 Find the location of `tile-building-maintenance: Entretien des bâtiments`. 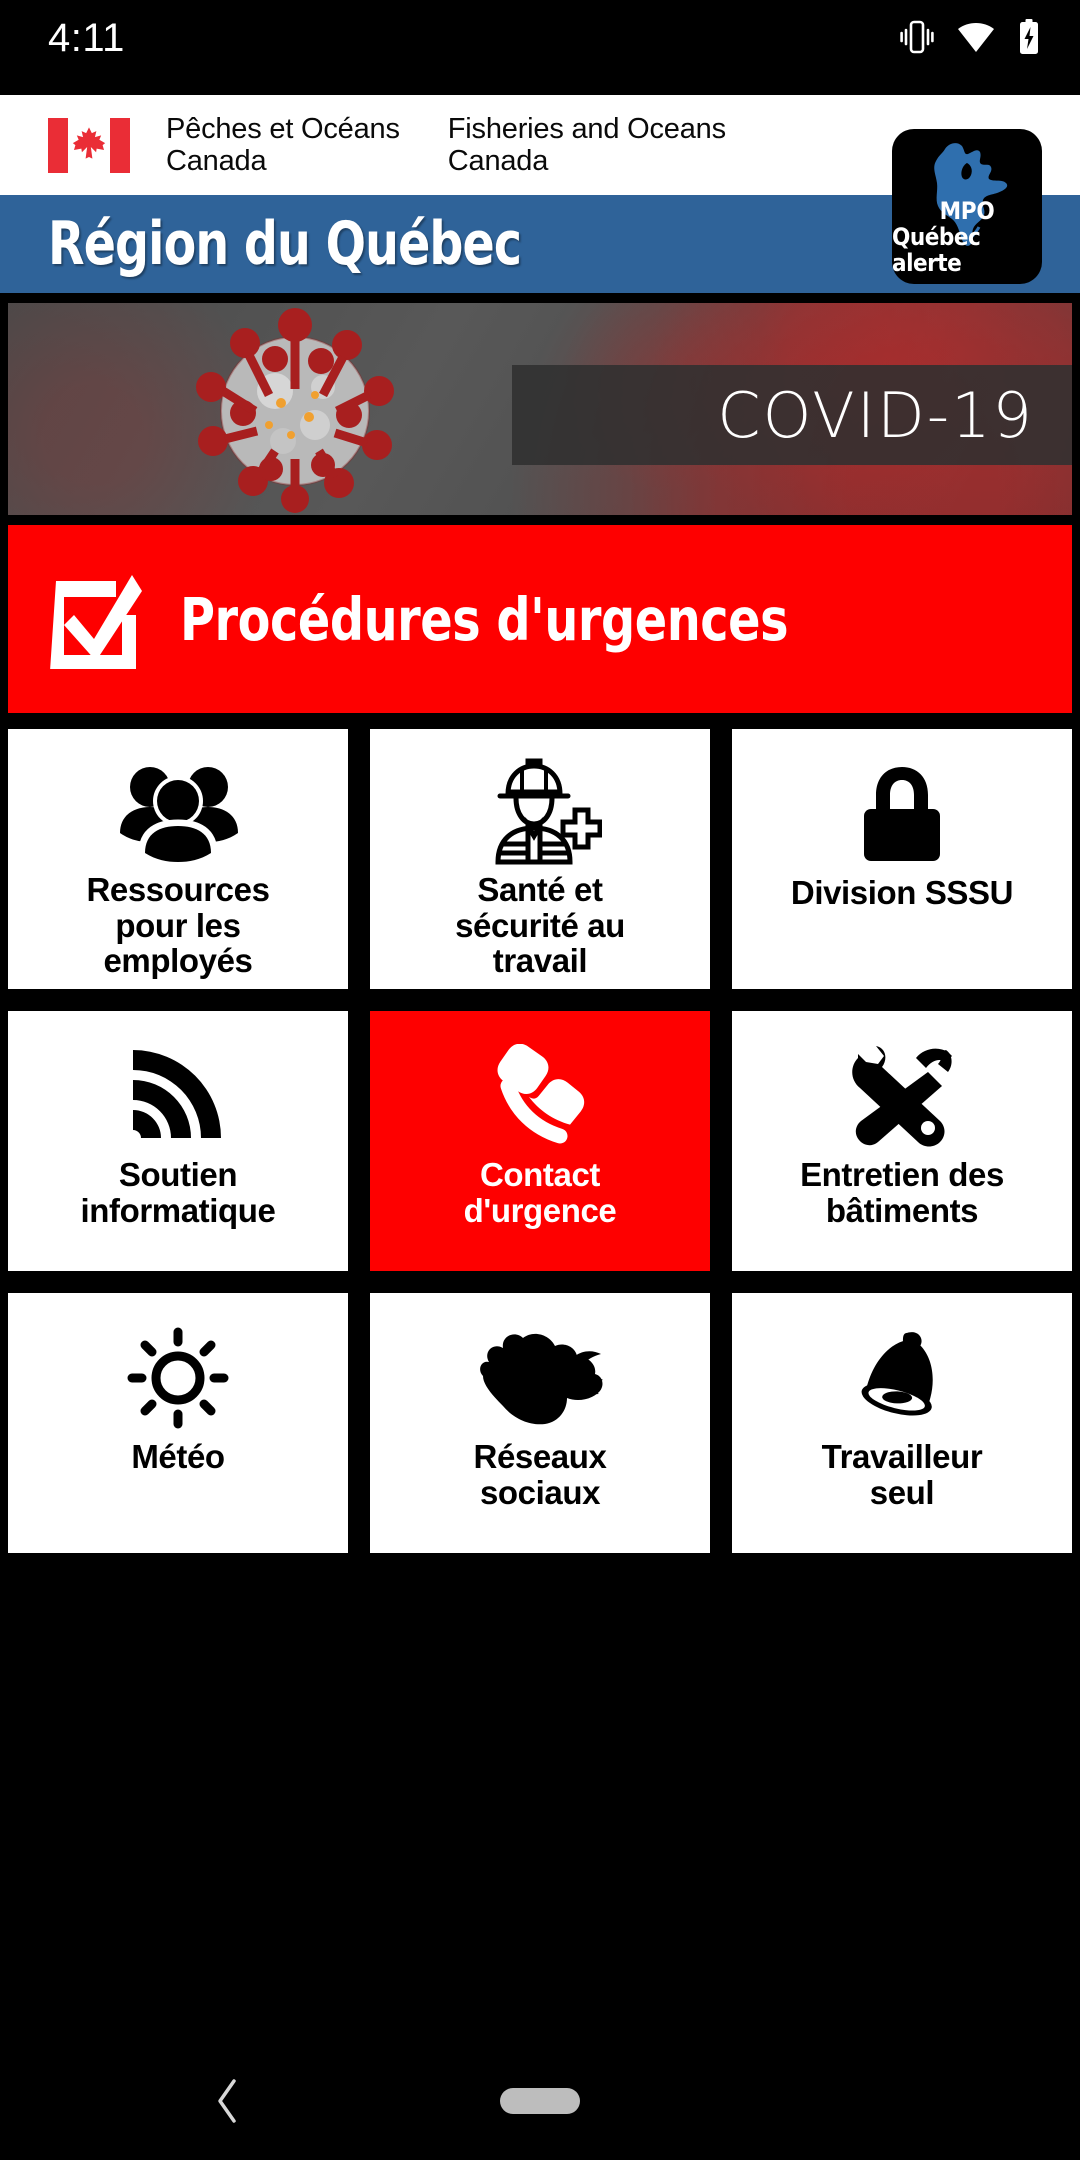

tile-building-maintenance: Entretien des bâtiments is located at coordinates (902, 1141).